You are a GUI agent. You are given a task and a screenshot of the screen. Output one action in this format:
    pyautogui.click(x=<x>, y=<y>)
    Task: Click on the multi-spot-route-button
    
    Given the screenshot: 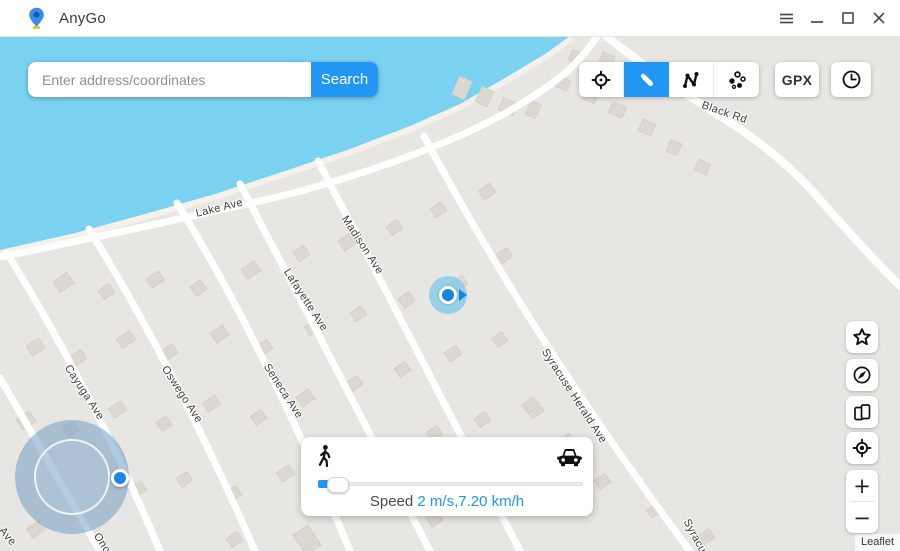 What is the action you would take?
    pyautogui.click(x=691, y=79)
    